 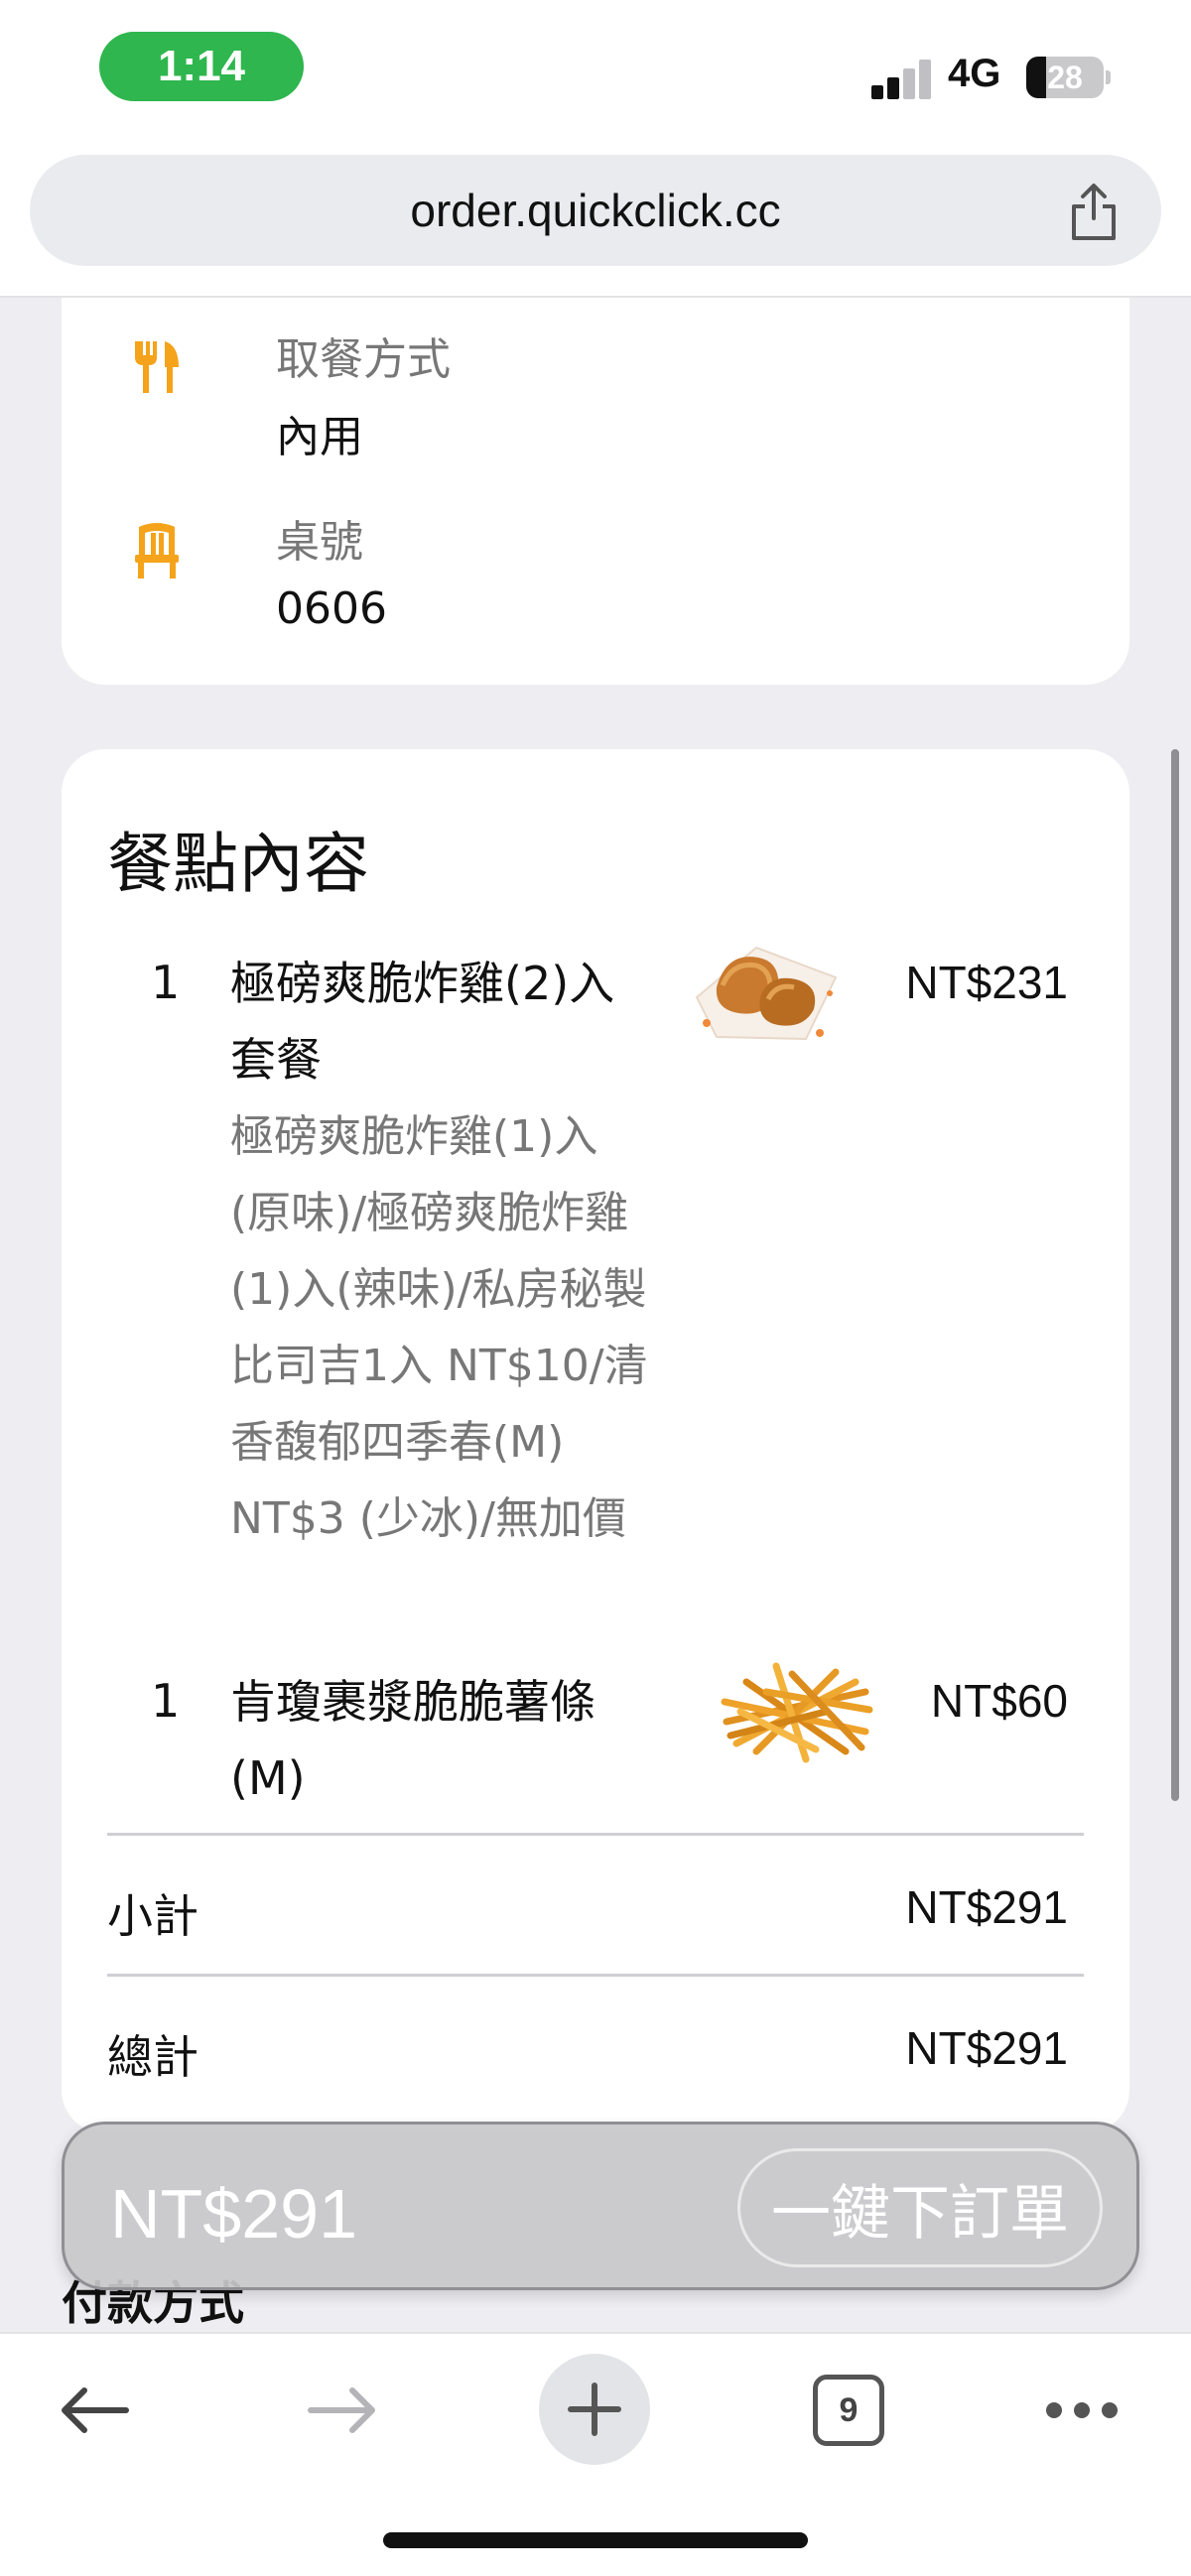 I want to click on arrow-right-icon, so click(x=341, y=2410).